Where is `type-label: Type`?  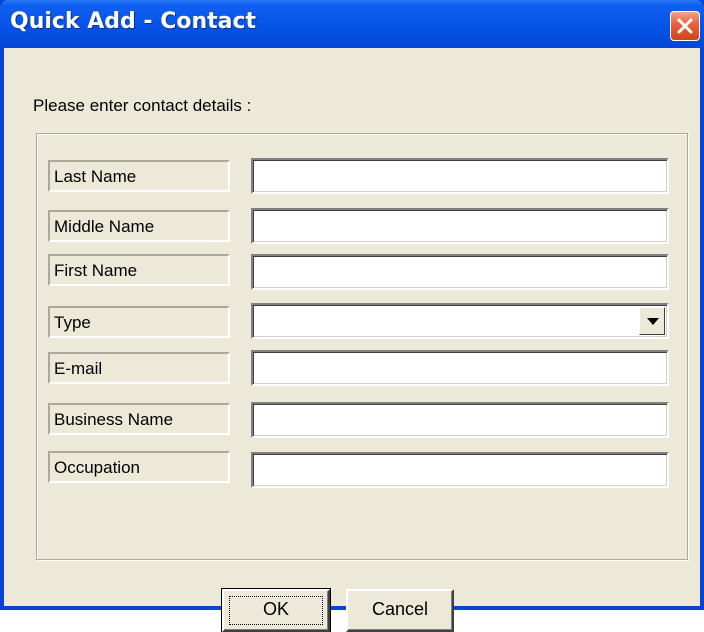
type-label: Type is located at coordinates (139, 322).